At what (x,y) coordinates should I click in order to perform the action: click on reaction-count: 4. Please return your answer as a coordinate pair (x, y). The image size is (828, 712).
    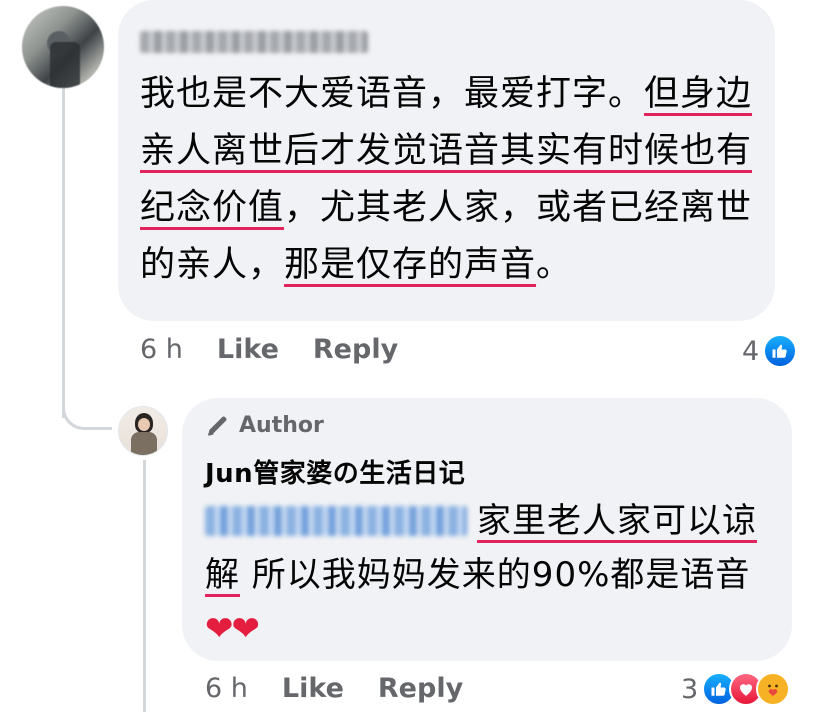
    Looking at the image, I should click on (751, 351).